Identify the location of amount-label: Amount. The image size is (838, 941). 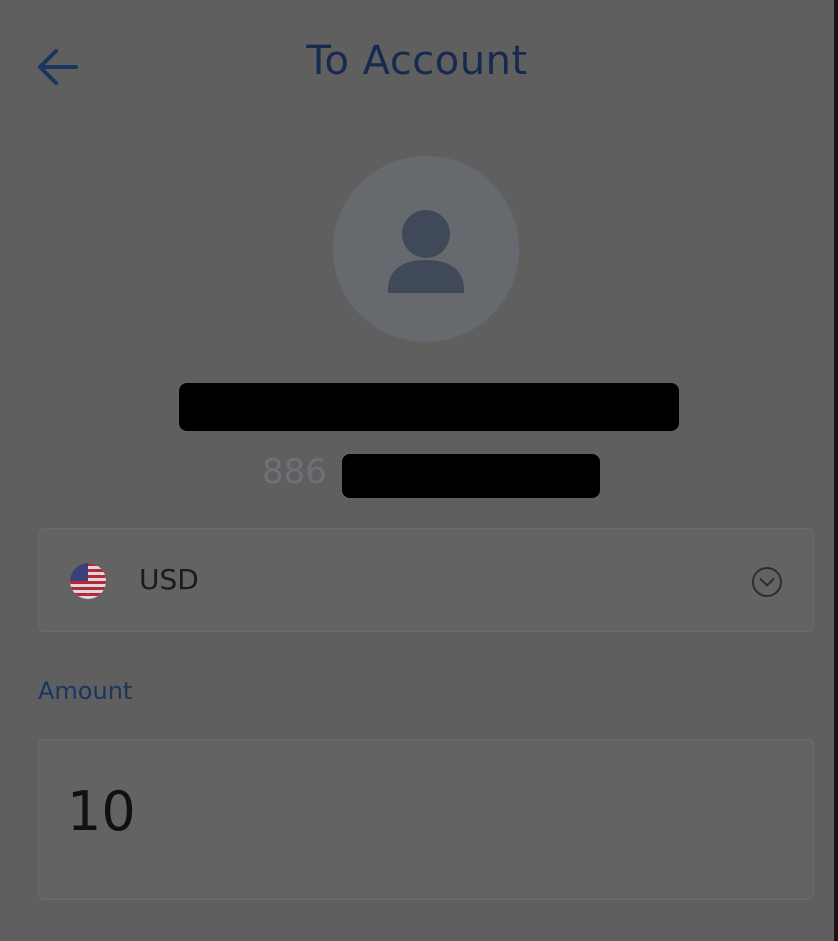
(85, 691).